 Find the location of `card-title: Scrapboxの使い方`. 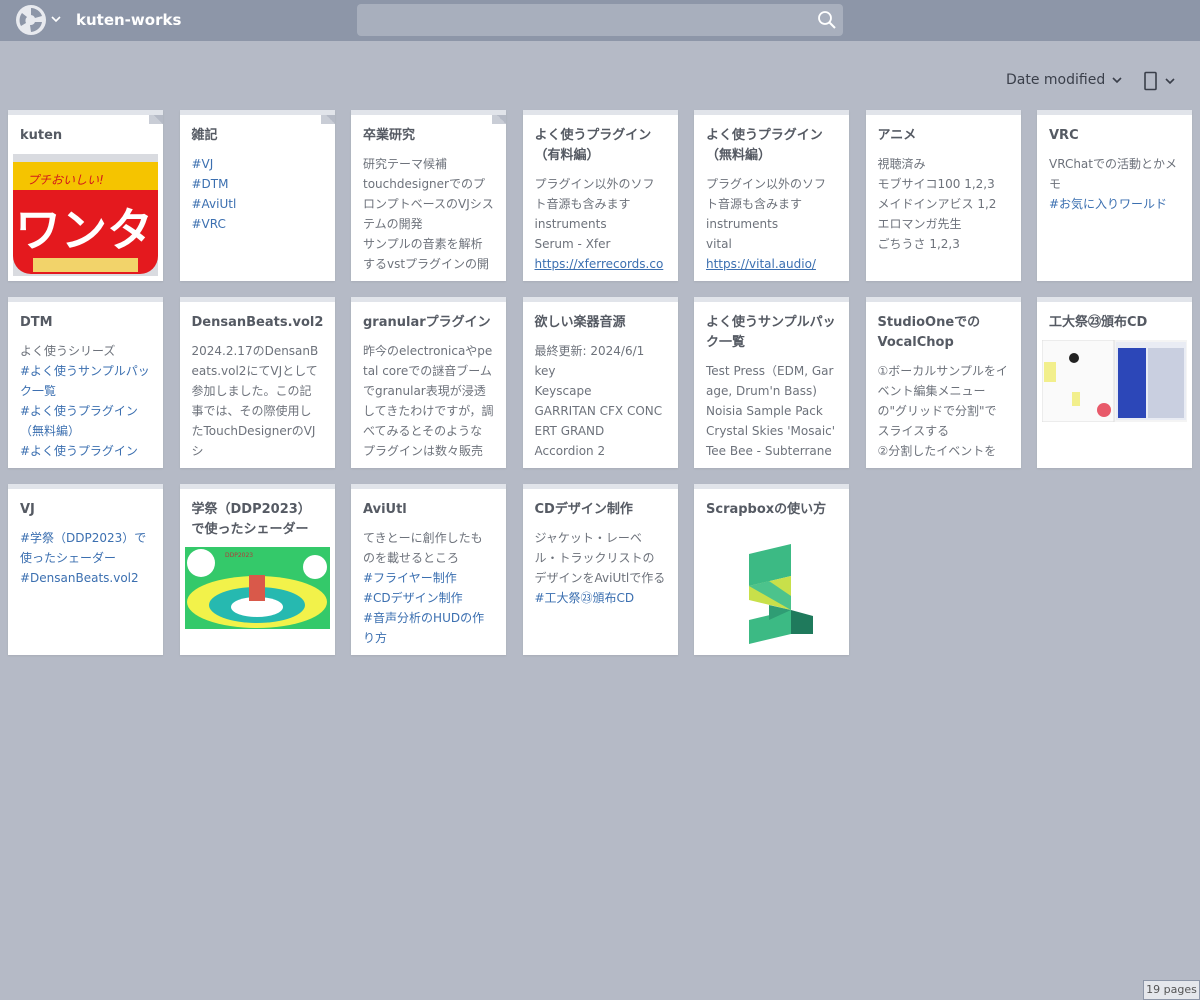

card-title: Scrapboxの使い方 is located at coordinates (766, 509).